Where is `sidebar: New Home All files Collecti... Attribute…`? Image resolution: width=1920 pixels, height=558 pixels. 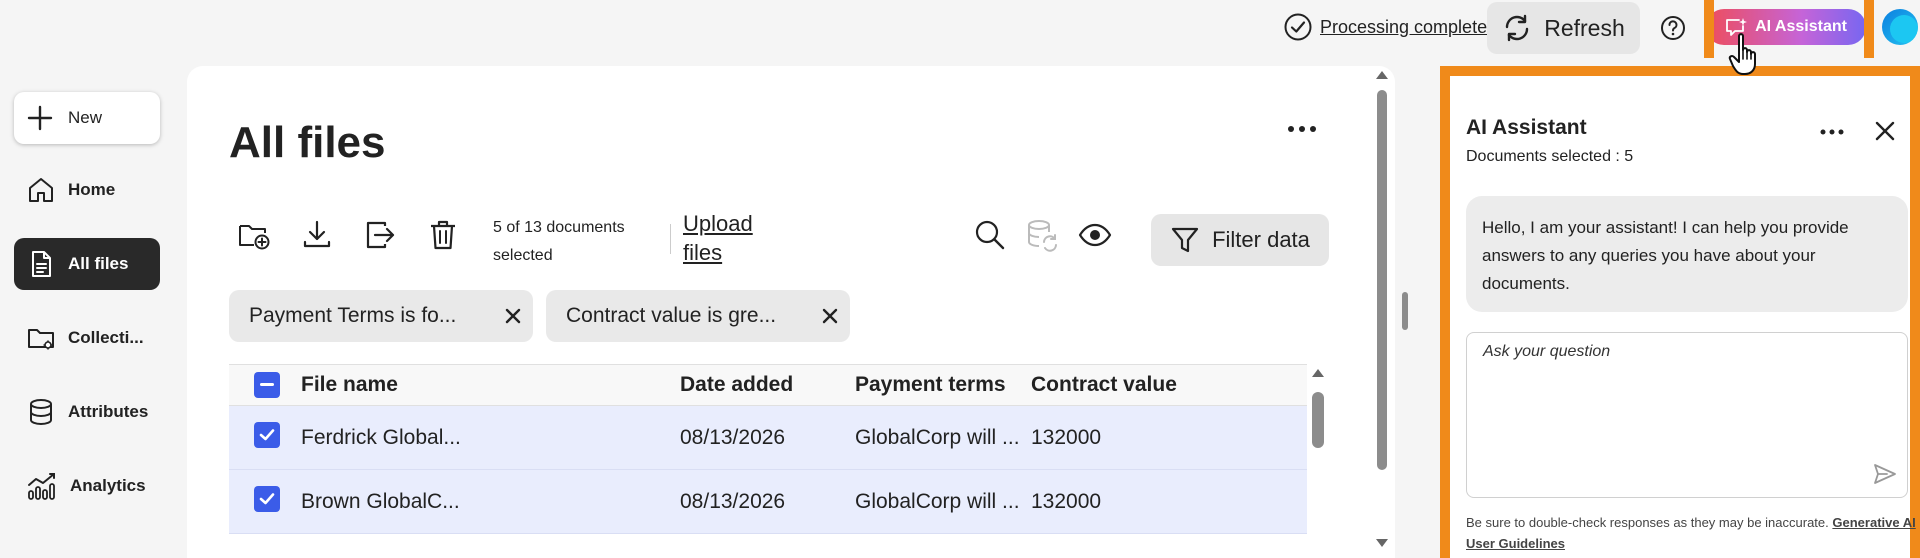
sidebar: New Home All files Collecti... Attribute… is located at coordinates (90, 308).